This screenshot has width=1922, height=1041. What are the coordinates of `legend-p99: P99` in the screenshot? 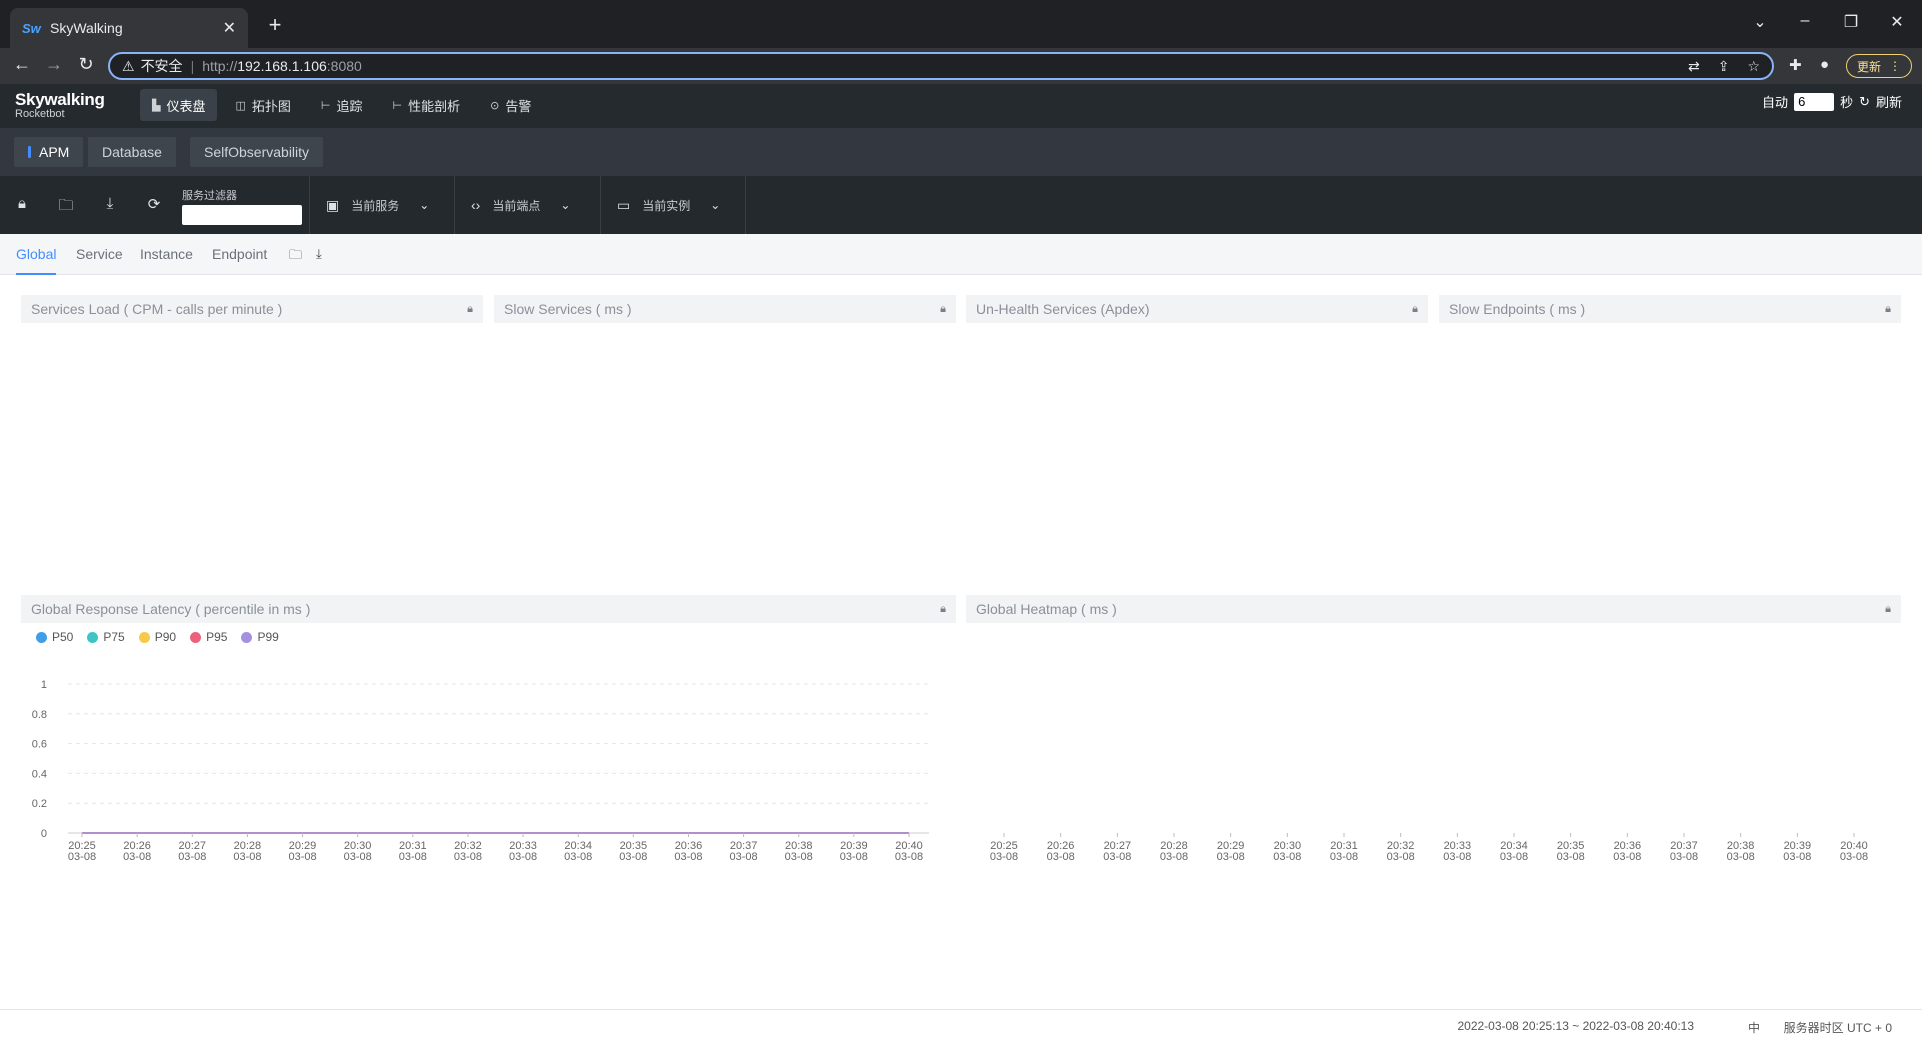 It's located at (260, 637).